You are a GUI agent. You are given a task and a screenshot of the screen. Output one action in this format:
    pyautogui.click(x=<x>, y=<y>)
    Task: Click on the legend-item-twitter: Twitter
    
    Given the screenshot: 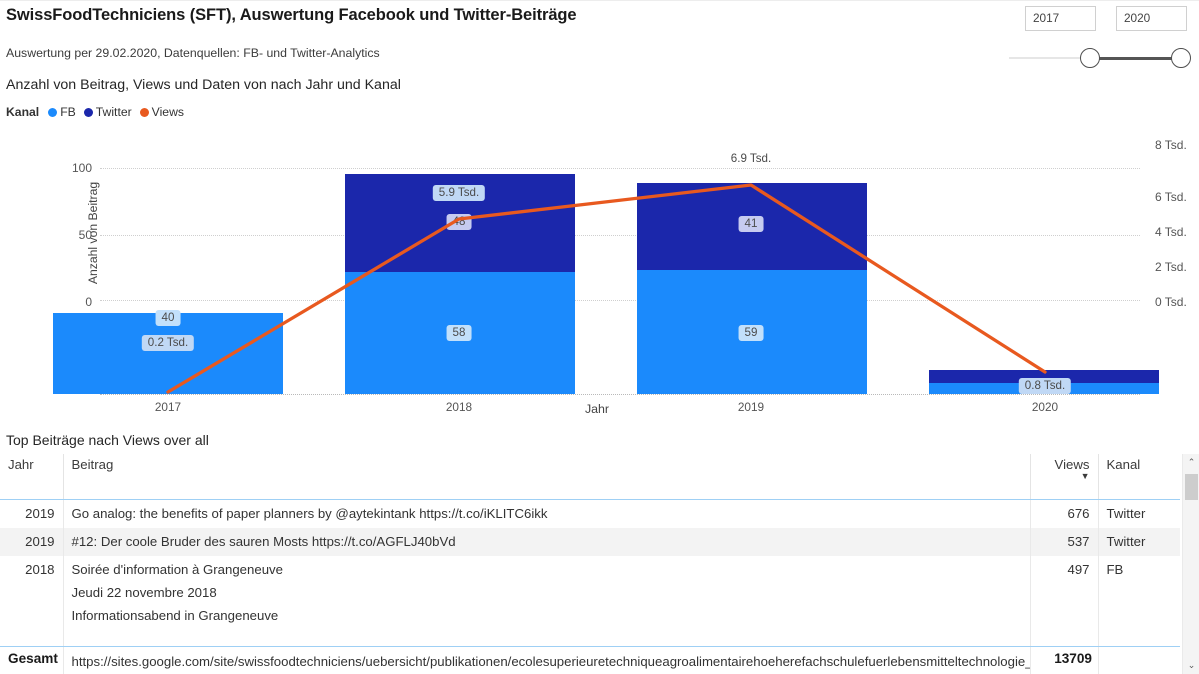 What is the action you would take?
    pyautogui.click(x=107, y=112)
    